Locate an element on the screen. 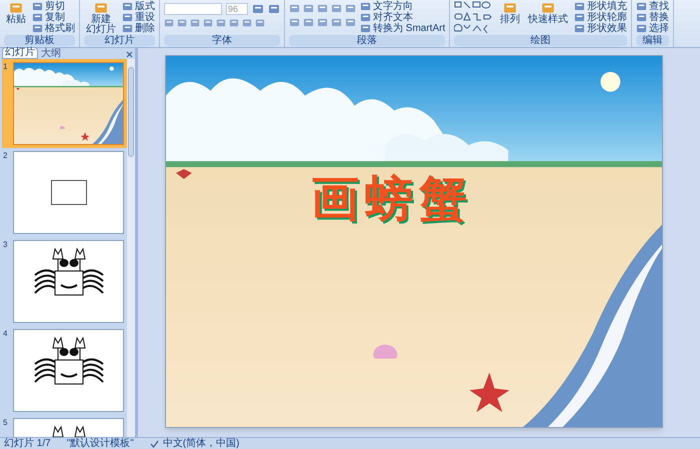  ribbon-button: 排列 is located at coordinates (510, 13).